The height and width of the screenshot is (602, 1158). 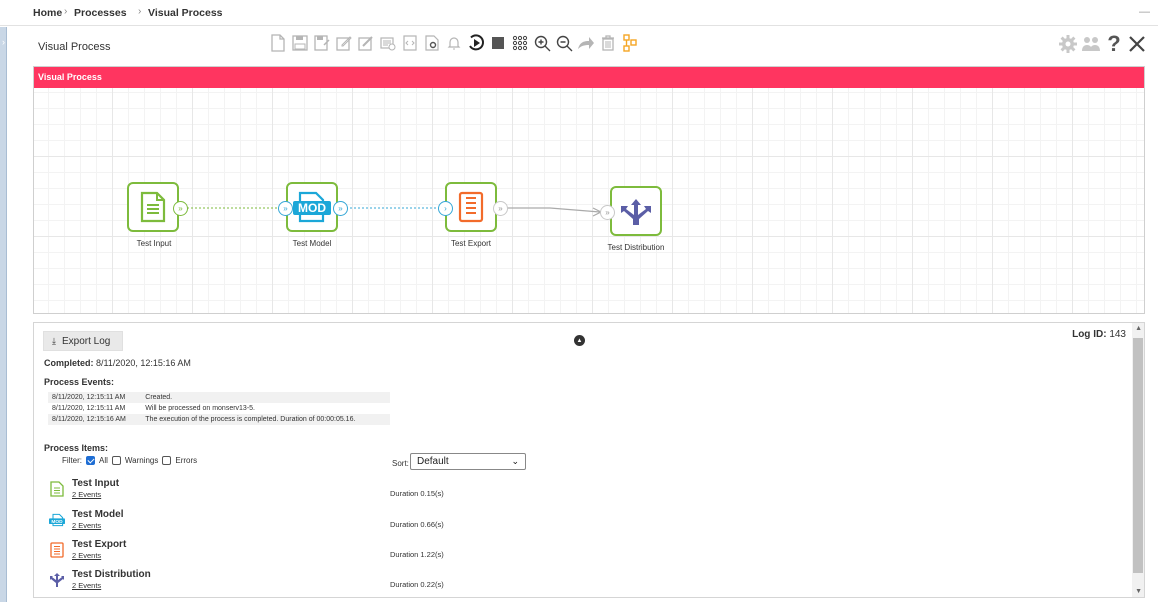 What do you see at coordinates (468, 461) in the screenshot?
I see `sort-select: Default ⌄` at bounding box center [468, 461].